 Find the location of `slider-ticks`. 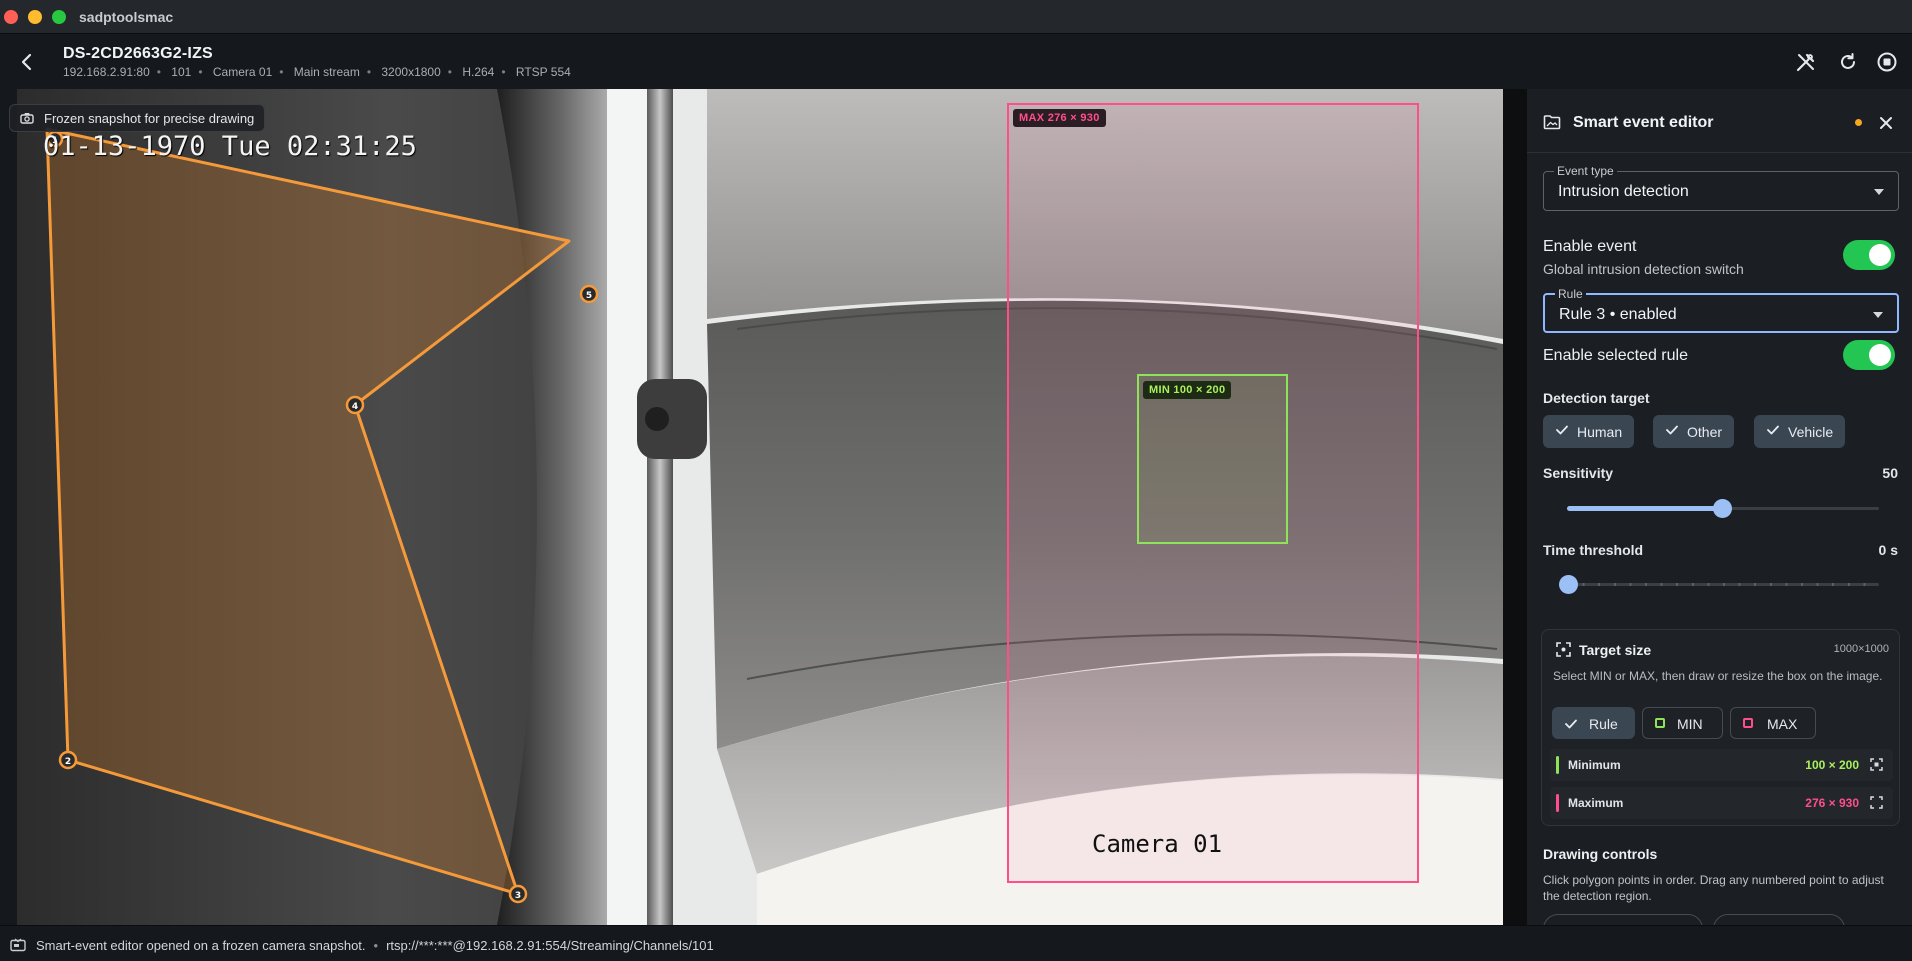

slider-ticks is located at coordinates (1723, 584).